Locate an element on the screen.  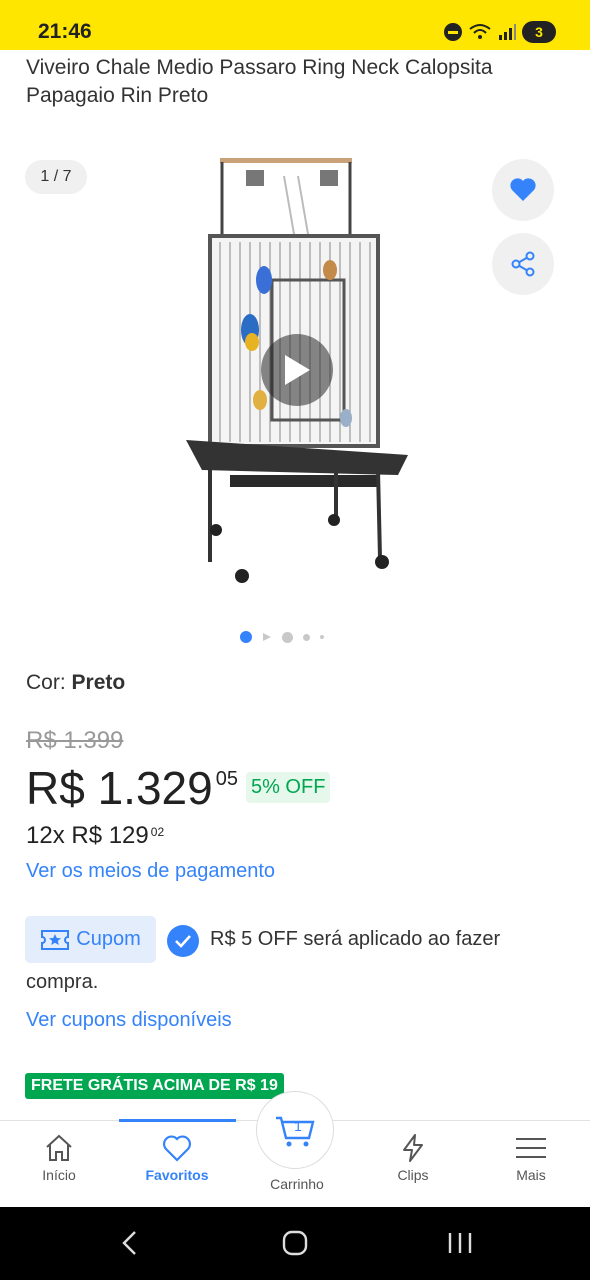
video-dot-icon is located at coordinates (267, 637).